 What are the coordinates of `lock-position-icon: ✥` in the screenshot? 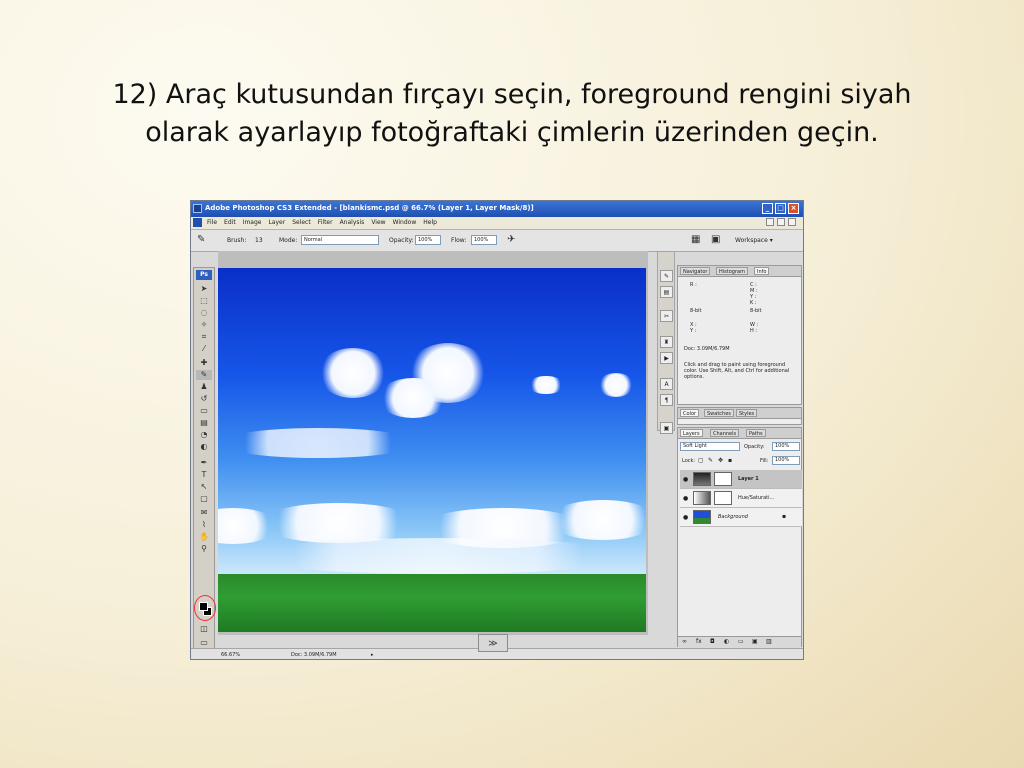 It's located at (720, 460).